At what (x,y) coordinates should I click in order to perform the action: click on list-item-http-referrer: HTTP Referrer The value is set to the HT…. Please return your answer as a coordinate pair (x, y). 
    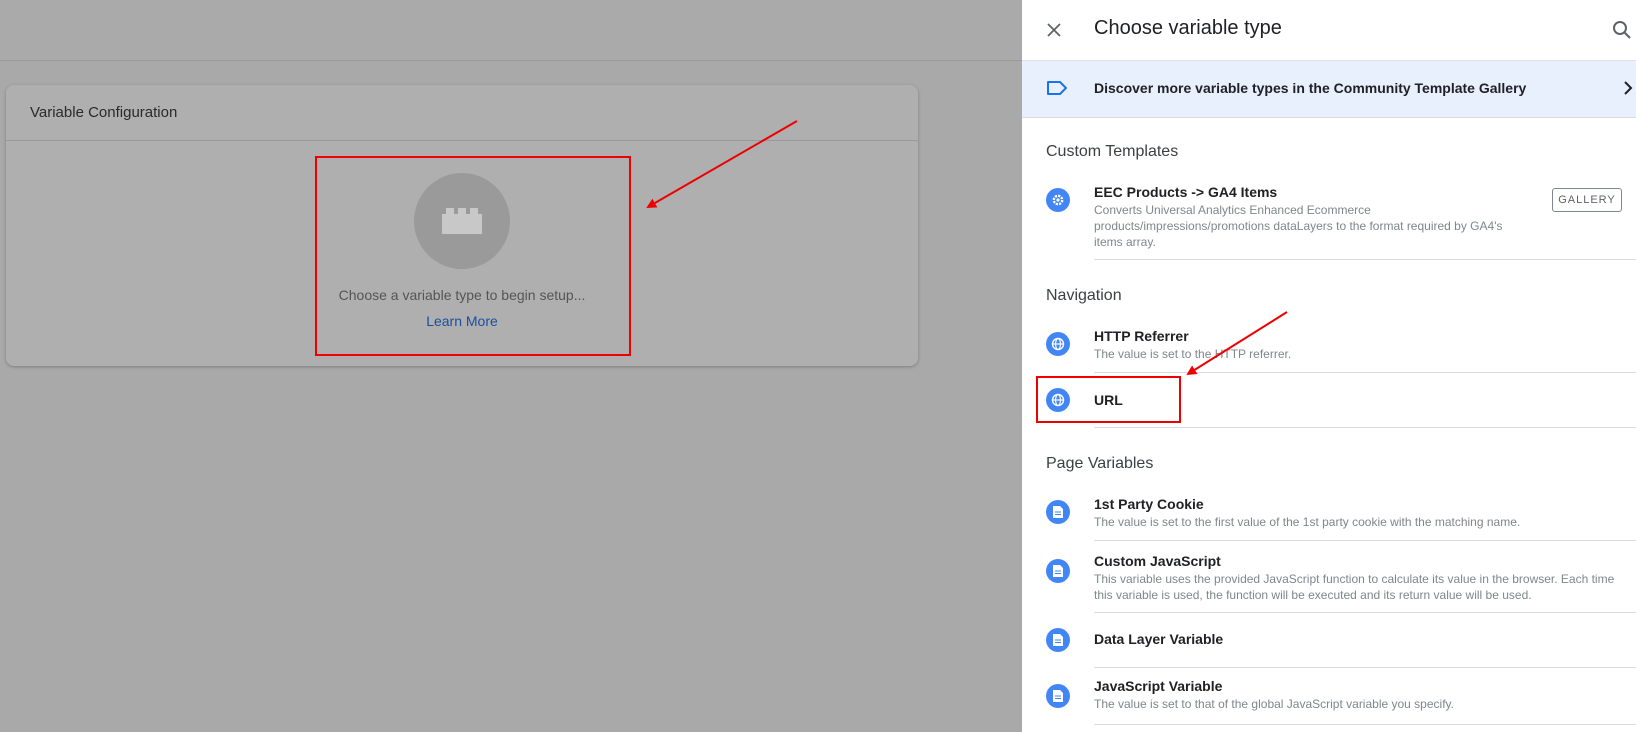
    Looking at the image, I should click on (1329, 348).